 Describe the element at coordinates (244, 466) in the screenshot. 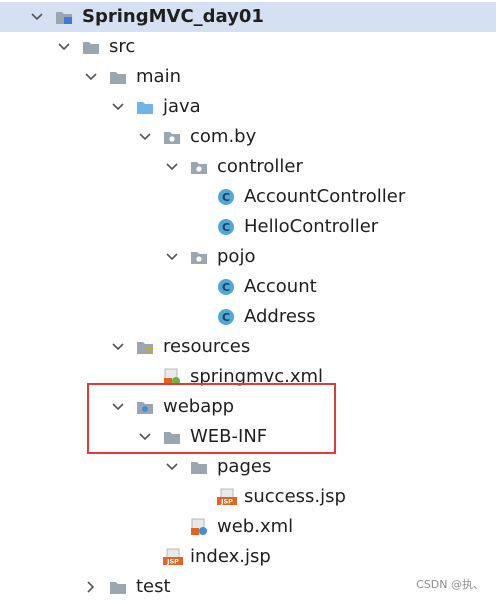

I see `tree-label: pages` at that location.